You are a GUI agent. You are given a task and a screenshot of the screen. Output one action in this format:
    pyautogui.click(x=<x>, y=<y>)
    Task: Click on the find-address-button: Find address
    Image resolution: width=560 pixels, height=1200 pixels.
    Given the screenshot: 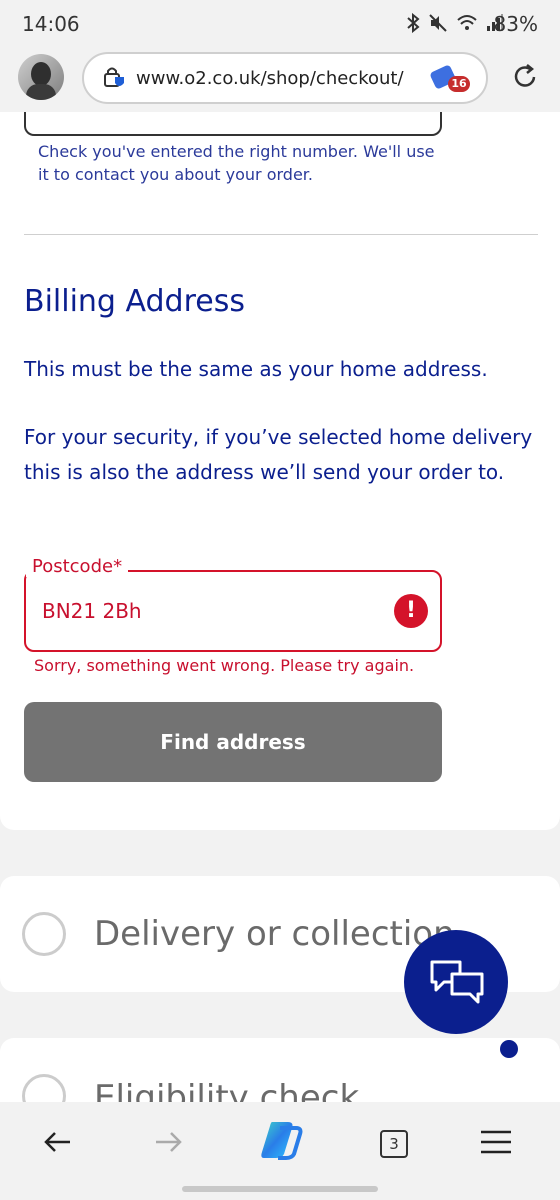 What is the action you would take?
    pyautogui.click(x=233, y=742)
    